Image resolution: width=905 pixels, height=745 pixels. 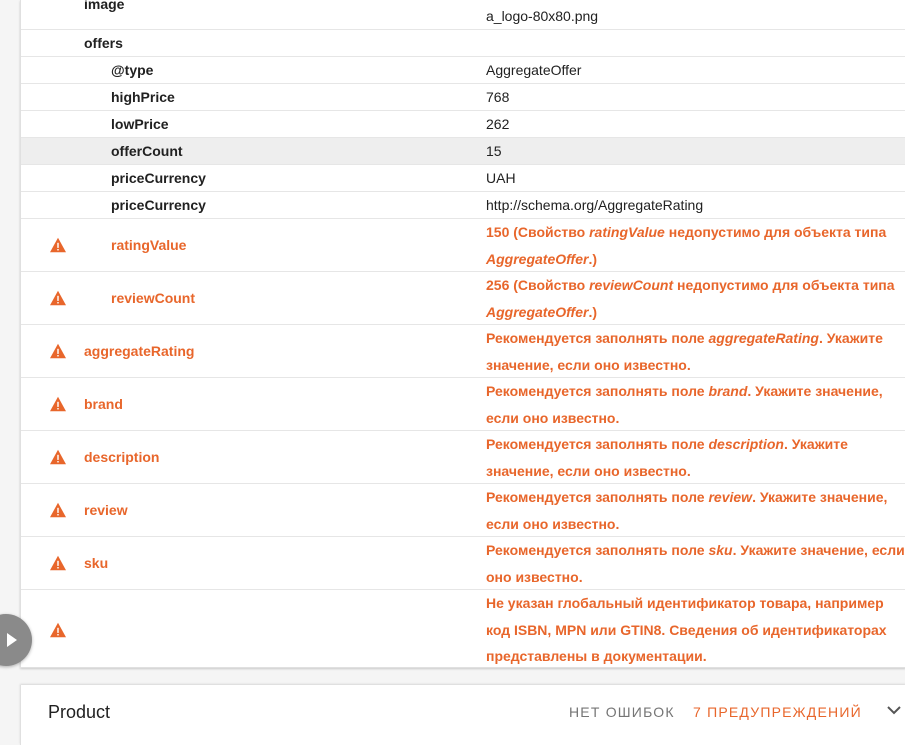 What do you see at coordinates (463, 151) in the screenshot?
I see `row-offercount: offerCount 15` at bounding box center [463, 151].